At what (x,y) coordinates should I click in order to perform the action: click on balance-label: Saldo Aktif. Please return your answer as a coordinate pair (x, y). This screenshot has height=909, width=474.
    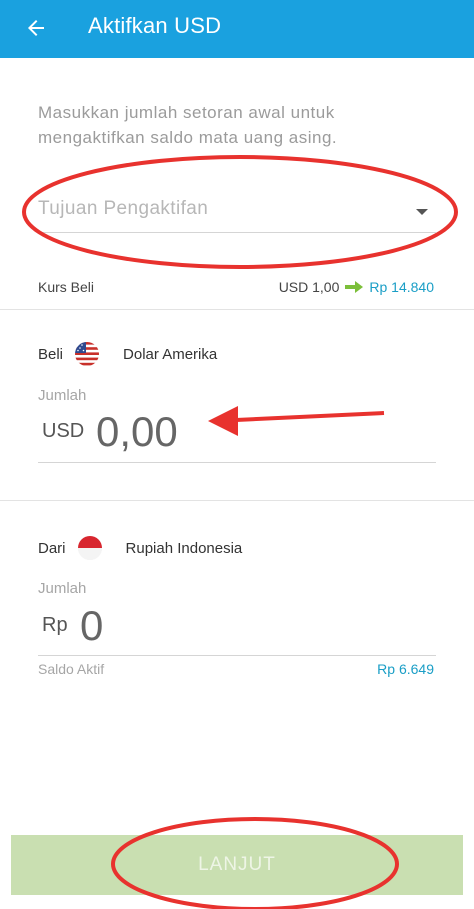
    Looking at the image, I should click on (71, 669).